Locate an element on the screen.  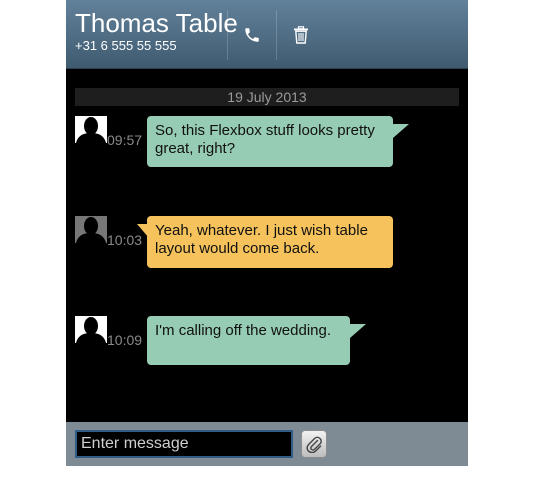
delete-button is located at coordinates (300, 35).